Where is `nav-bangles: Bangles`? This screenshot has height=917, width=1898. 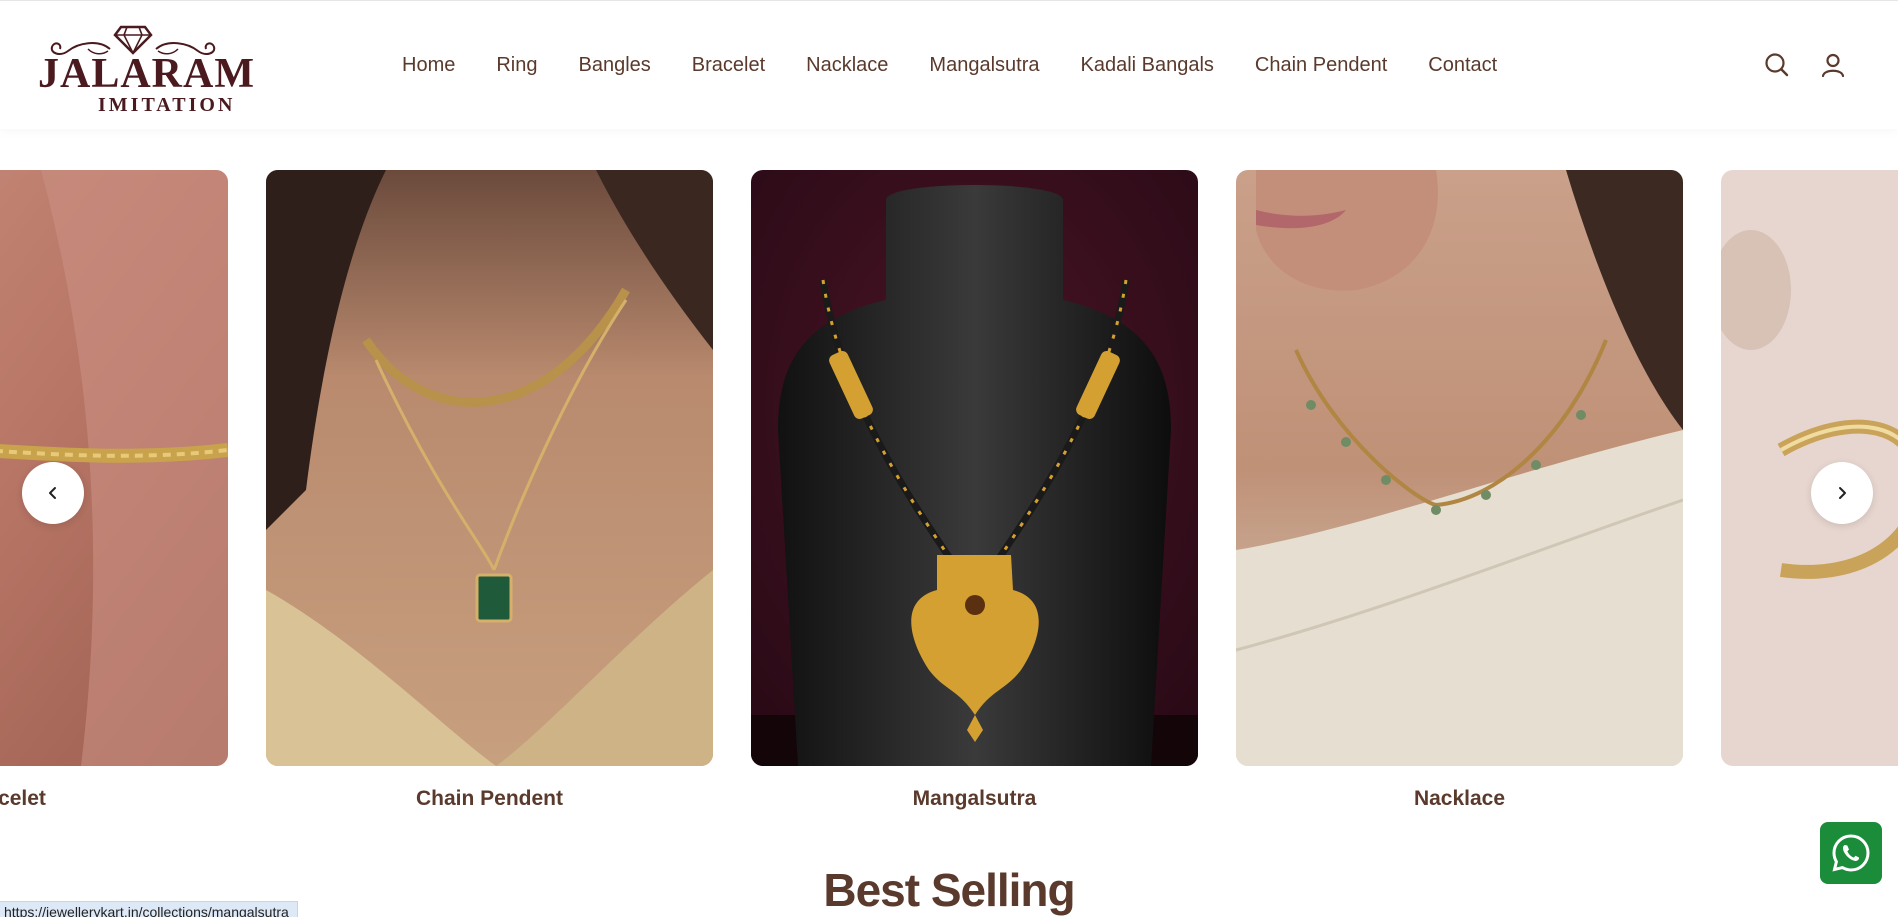
nav-bangles: Bangles is located at coordinates (615, 65).